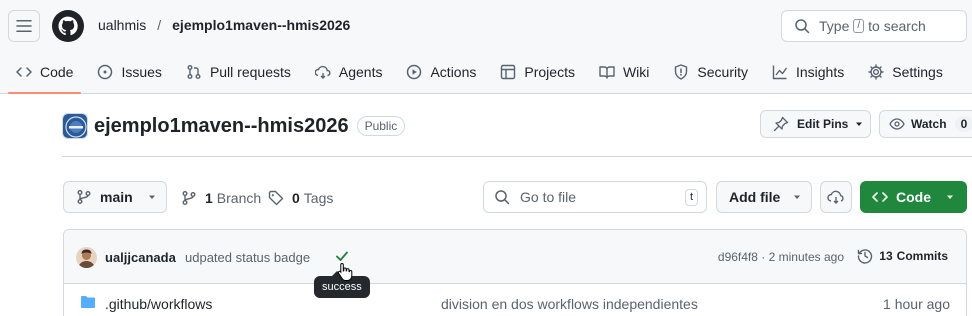  I want to click on tag-count: 0, so click(296, 198).